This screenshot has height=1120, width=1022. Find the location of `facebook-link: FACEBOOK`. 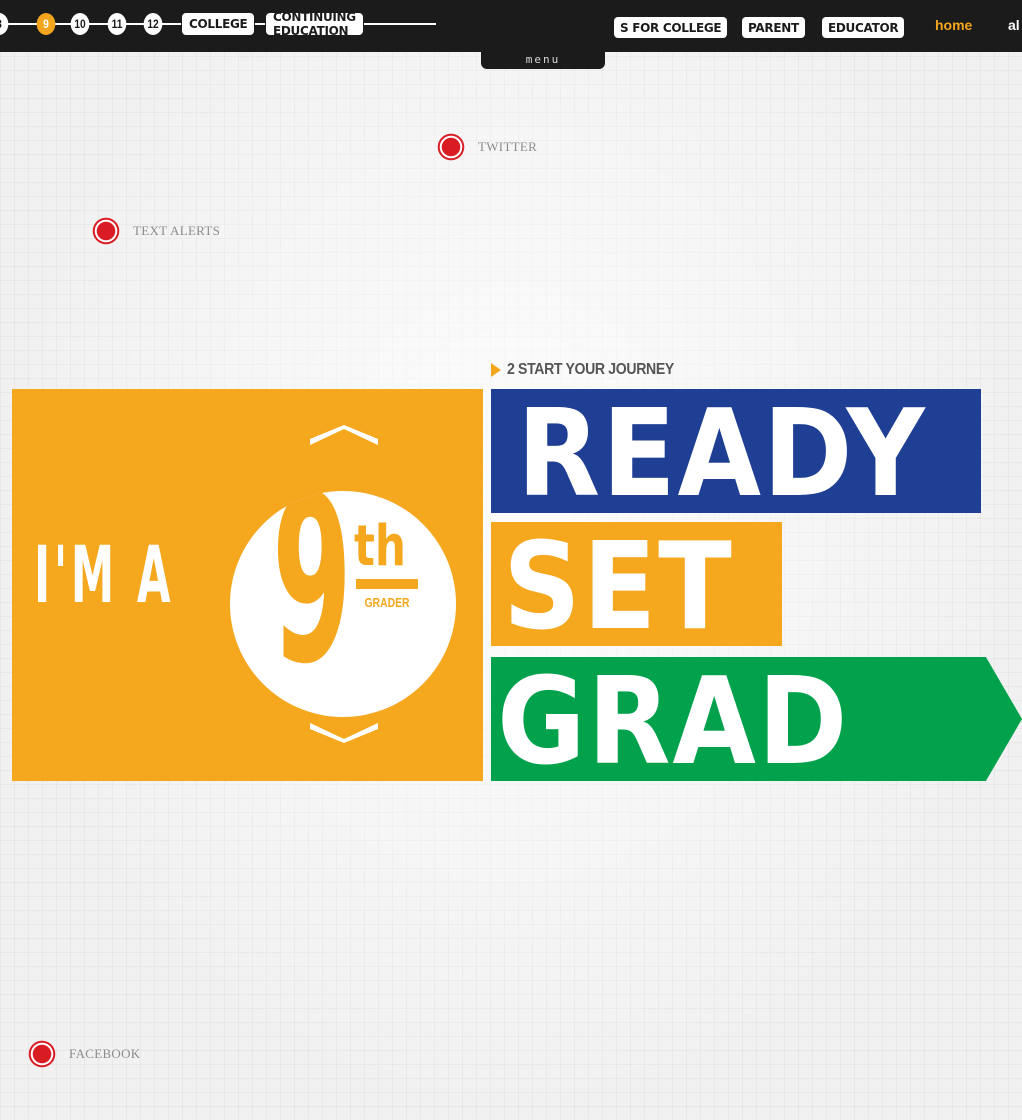

facebook-link: FACEBOOK is located at coordinates (84, 1054).